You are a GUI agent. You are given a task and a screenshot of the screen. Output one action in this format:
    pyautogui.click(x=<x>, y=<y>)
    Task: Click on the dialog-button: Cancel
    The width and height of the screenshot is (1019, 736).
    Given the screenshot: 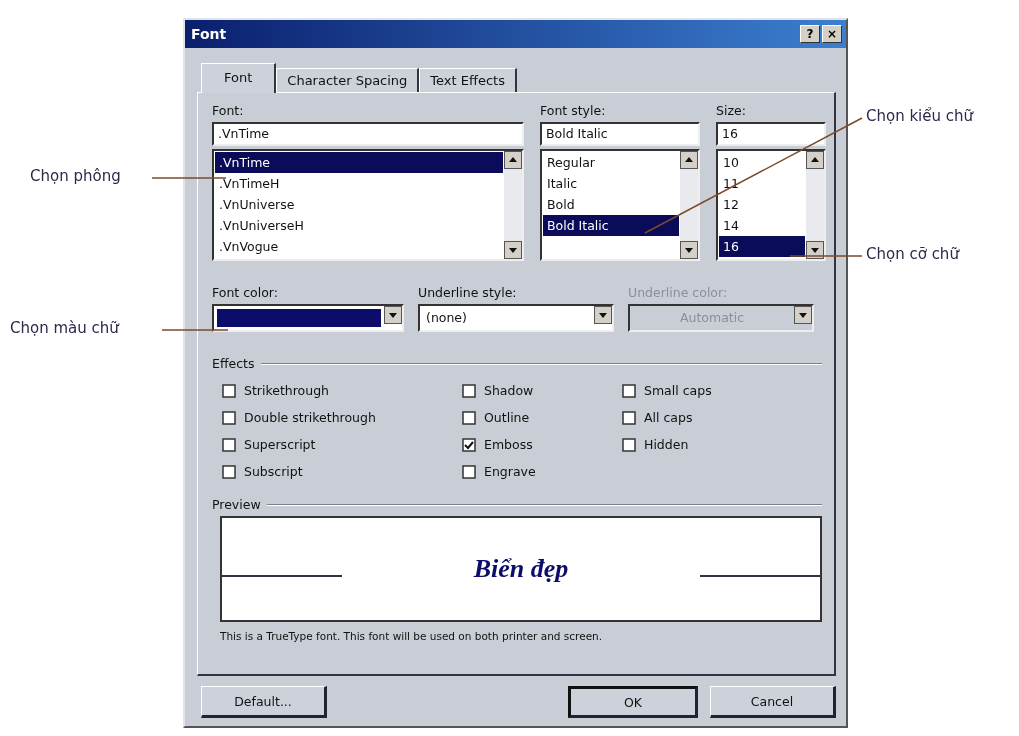 What is the action you would take?
    pyautogui.click(x=773, y=702)
    